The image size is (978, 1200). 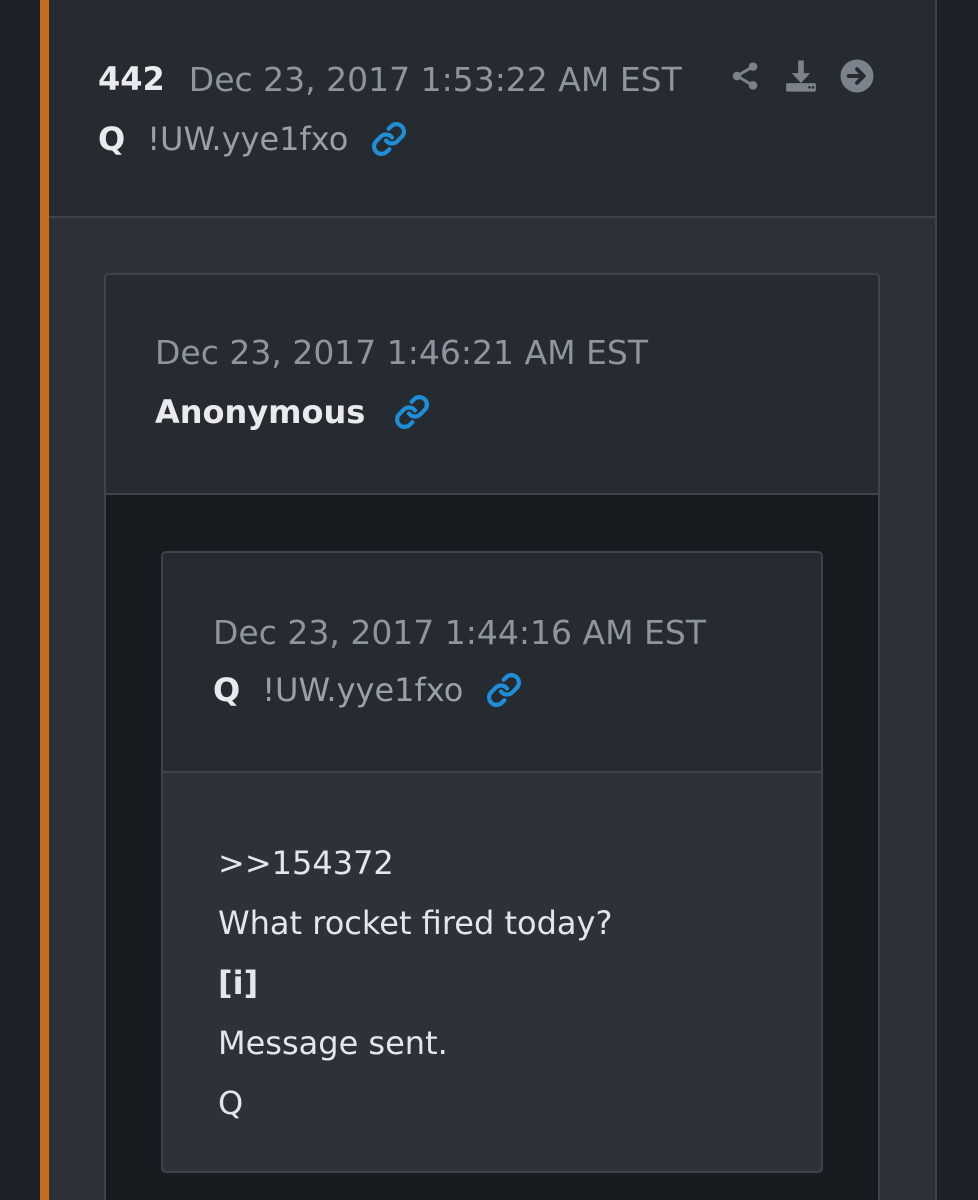 What do you see at coordinates (508, 863) in the screenshot?
I see `reply-reference-link: >>154372` at bounding box center [508, 863].